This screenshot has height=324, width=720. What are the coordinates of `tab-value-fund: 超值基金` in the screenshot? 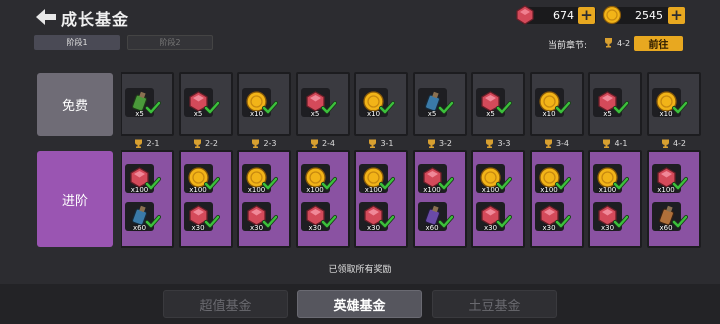 It's located at (225, 304).